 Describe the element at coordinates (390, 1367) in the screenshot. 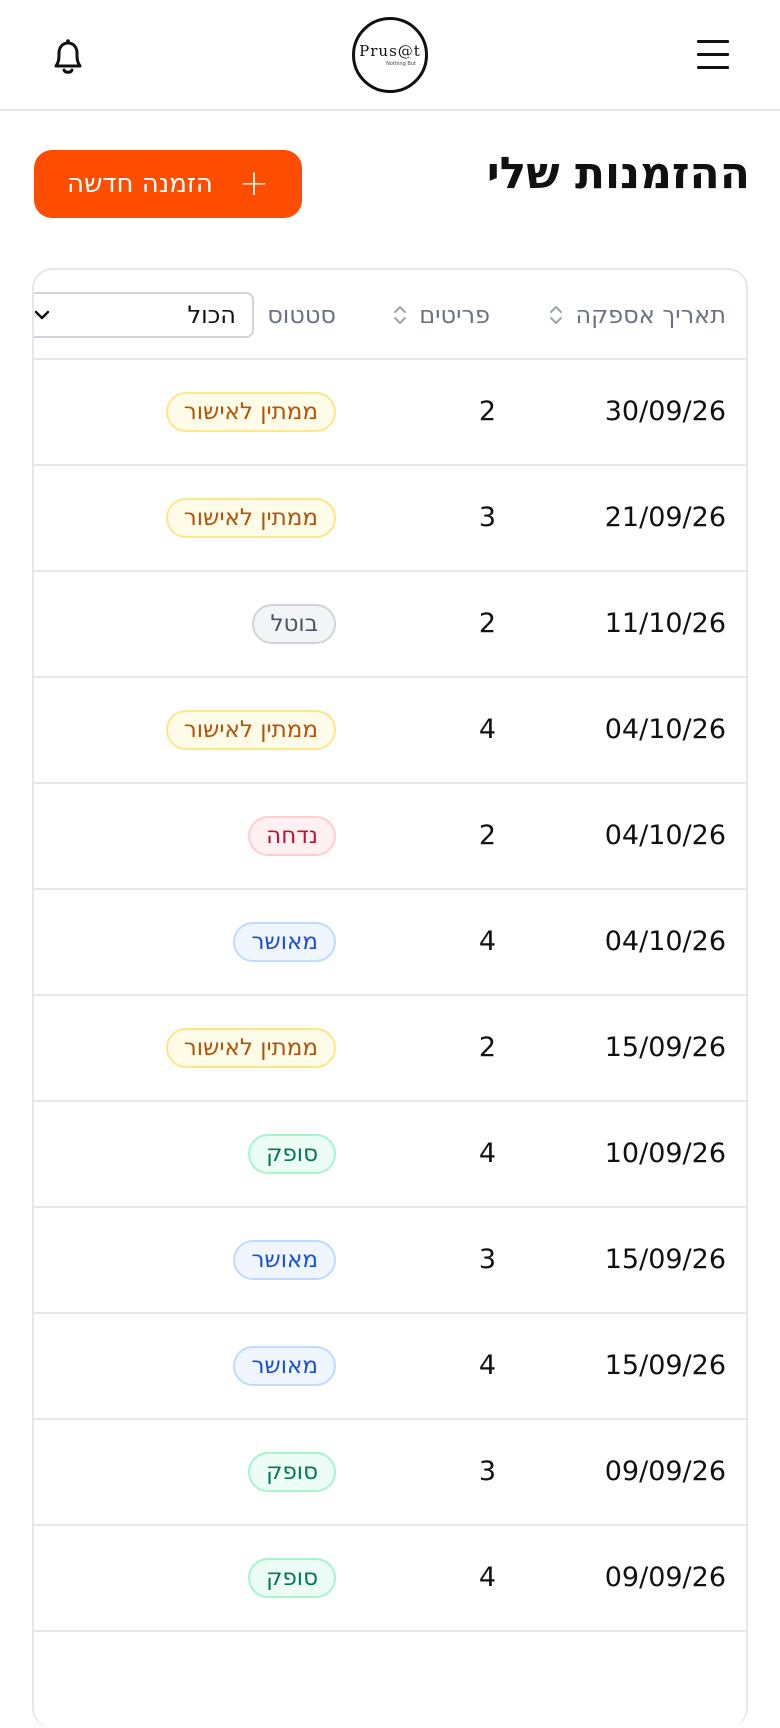

I see `table-row: 15/09/26 4 מאושר` at that location.